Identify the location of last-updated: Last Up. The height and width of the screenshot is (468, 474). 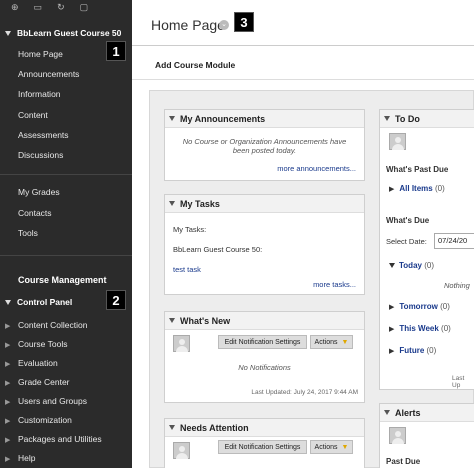
(458, 382).